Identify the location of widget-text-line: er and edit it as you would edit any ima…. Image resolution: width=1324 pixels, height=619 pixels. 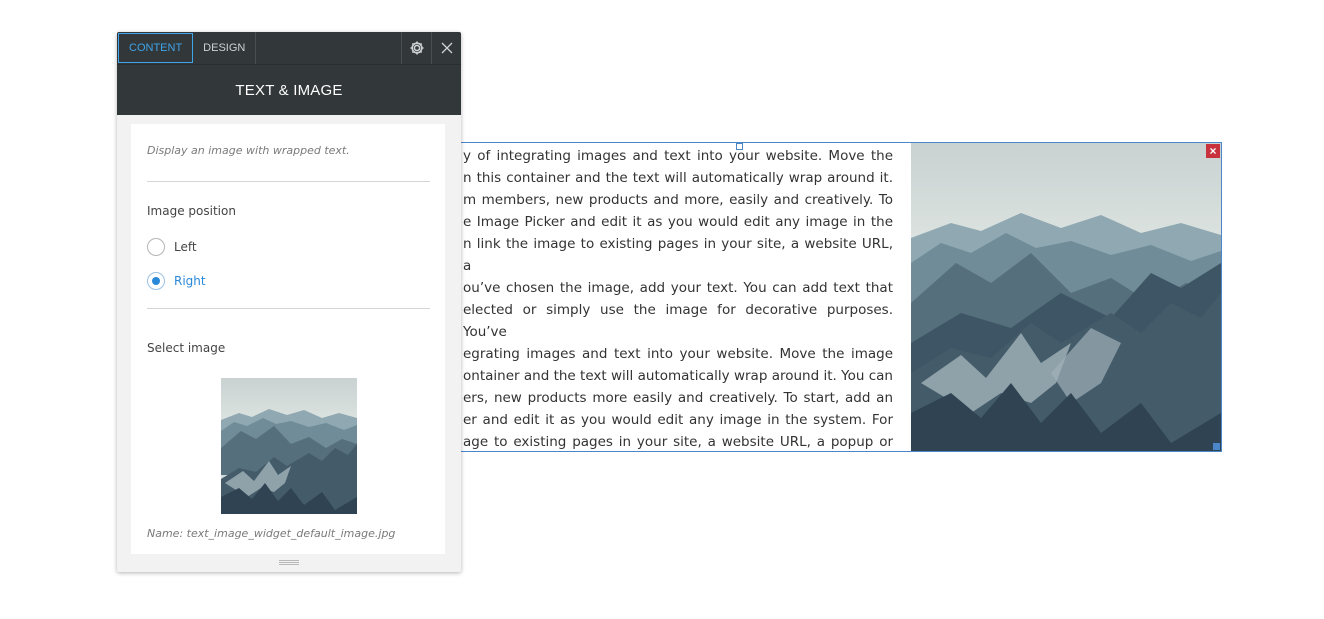
(678, 420).